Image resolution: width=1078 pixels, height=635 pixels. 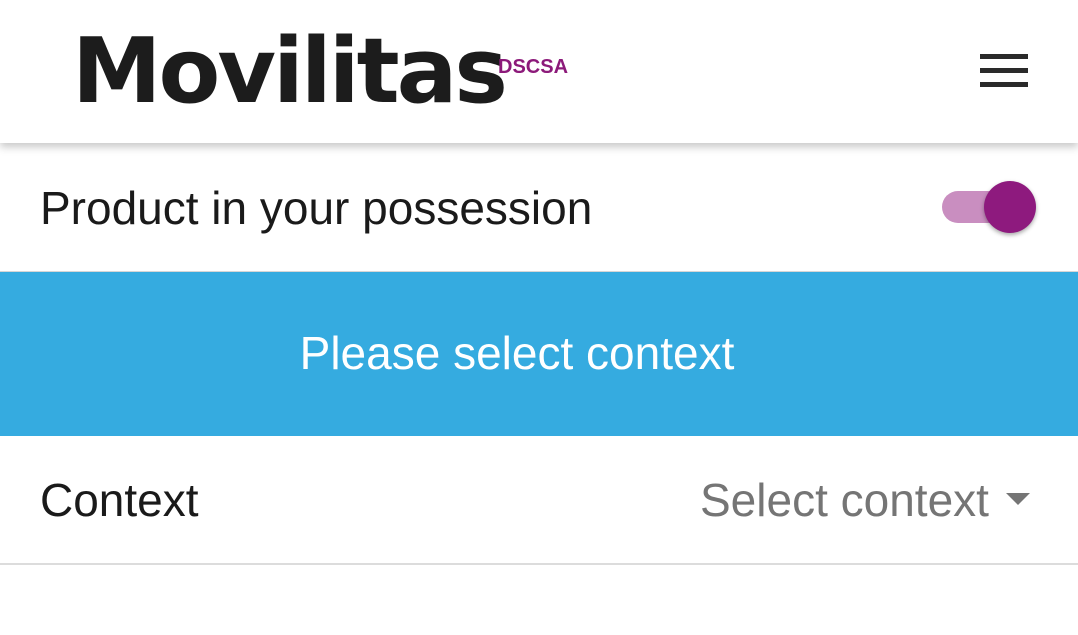 What do you see at coordinates (517, 353) in the screenshot?
I see `banner-text: Please select context` at bounding box center [517, 353].